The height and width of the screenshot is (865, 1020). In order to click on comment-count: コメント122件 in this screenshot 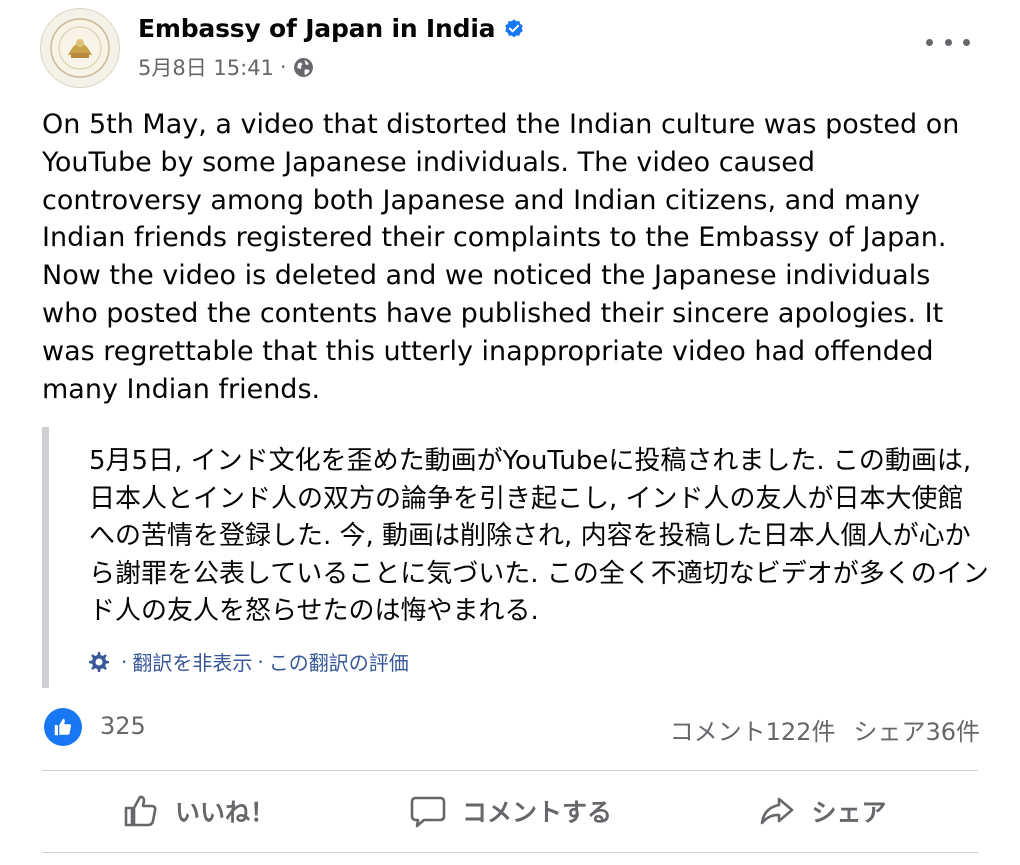, I will do `click(753, 729)`.